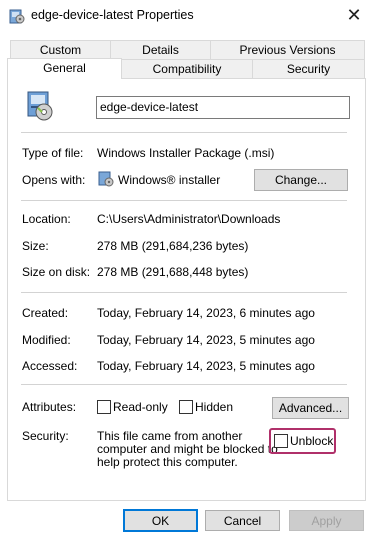 This screenshot has height=538, width=370. I want to click on tab-security: Security, so click(308, 68).